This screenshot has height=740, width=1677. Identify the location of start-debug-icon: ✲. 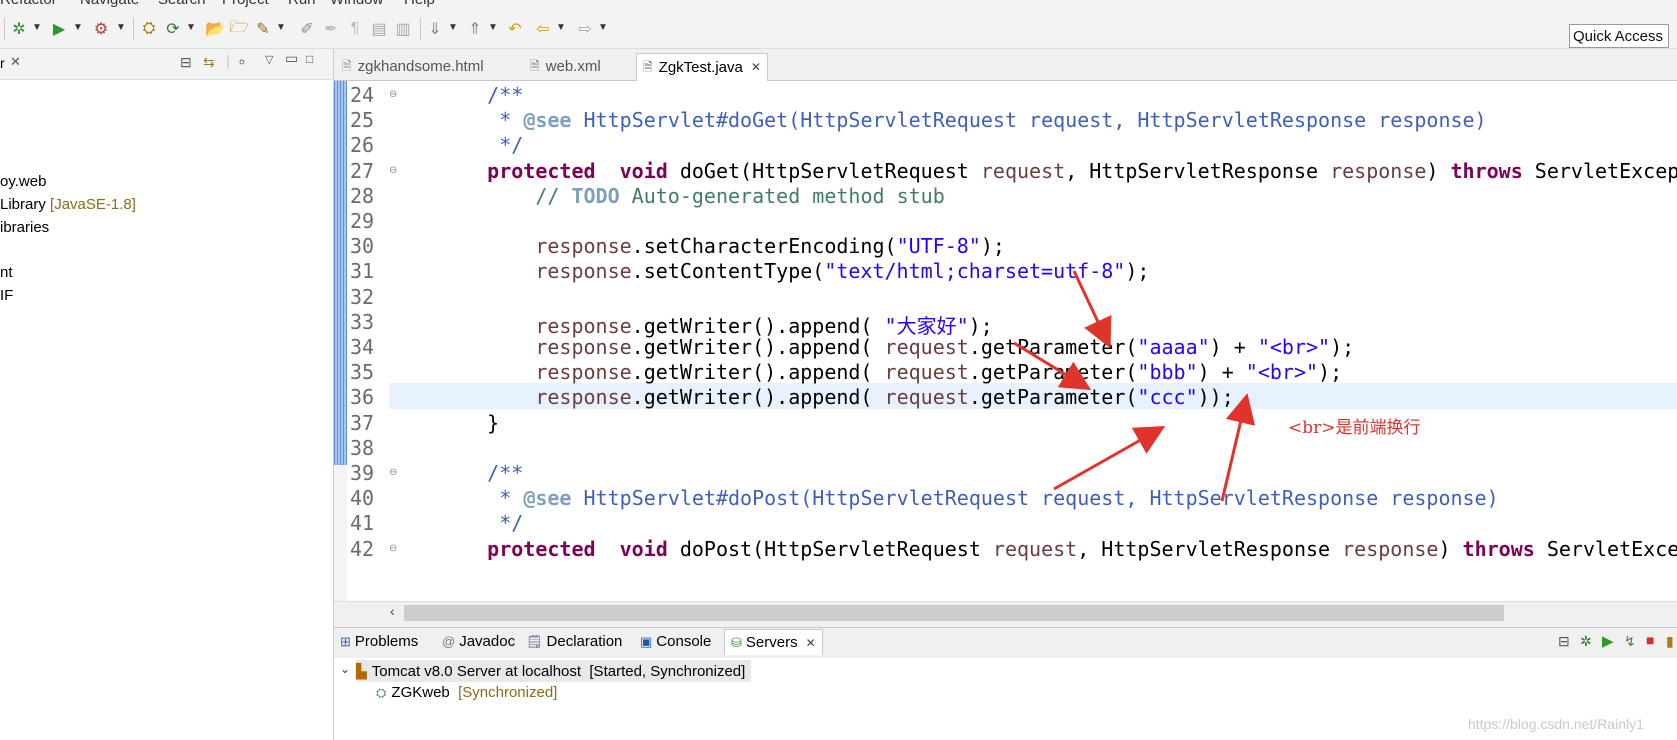
(1586, 641).